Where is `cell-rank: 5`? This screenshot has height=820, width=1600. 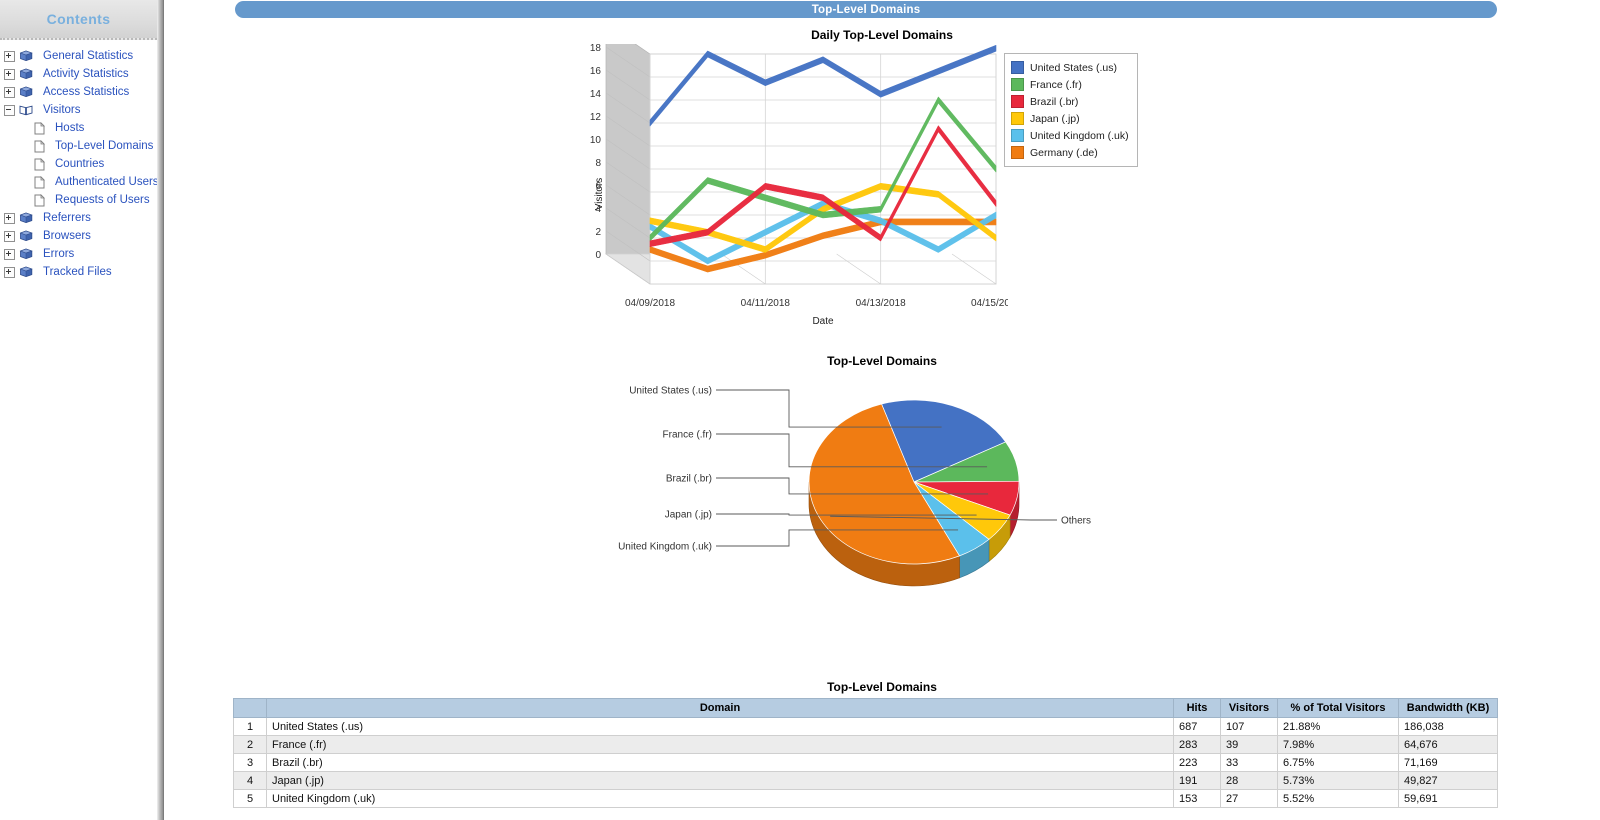 cell-rank: 5 is located at coordinates (250, 798).